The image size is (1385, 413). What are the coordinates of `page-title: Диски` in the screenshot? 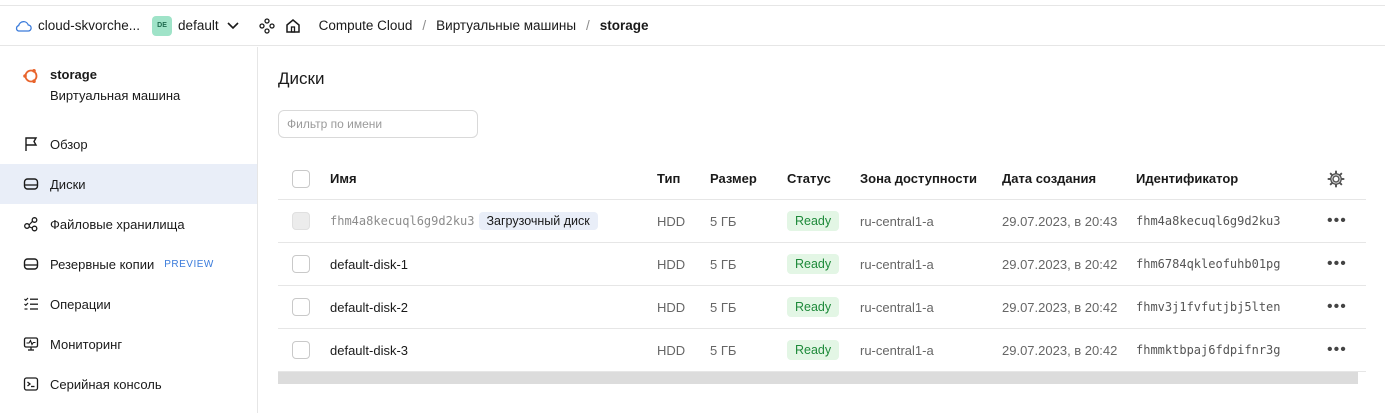 It's located at (301, 78).